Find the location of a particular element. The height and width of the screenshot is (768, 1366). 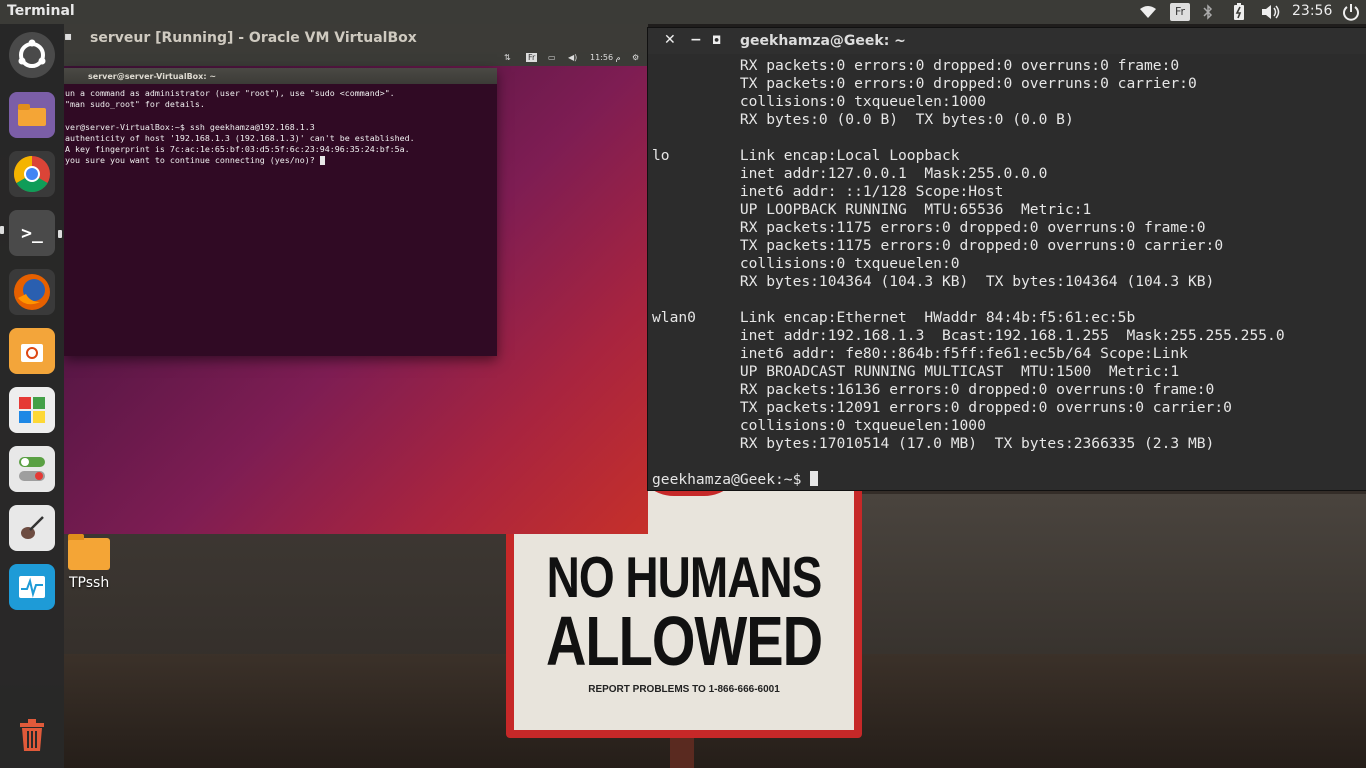

guest-network-icon: ⇅ is located at coordinates (507, 57).